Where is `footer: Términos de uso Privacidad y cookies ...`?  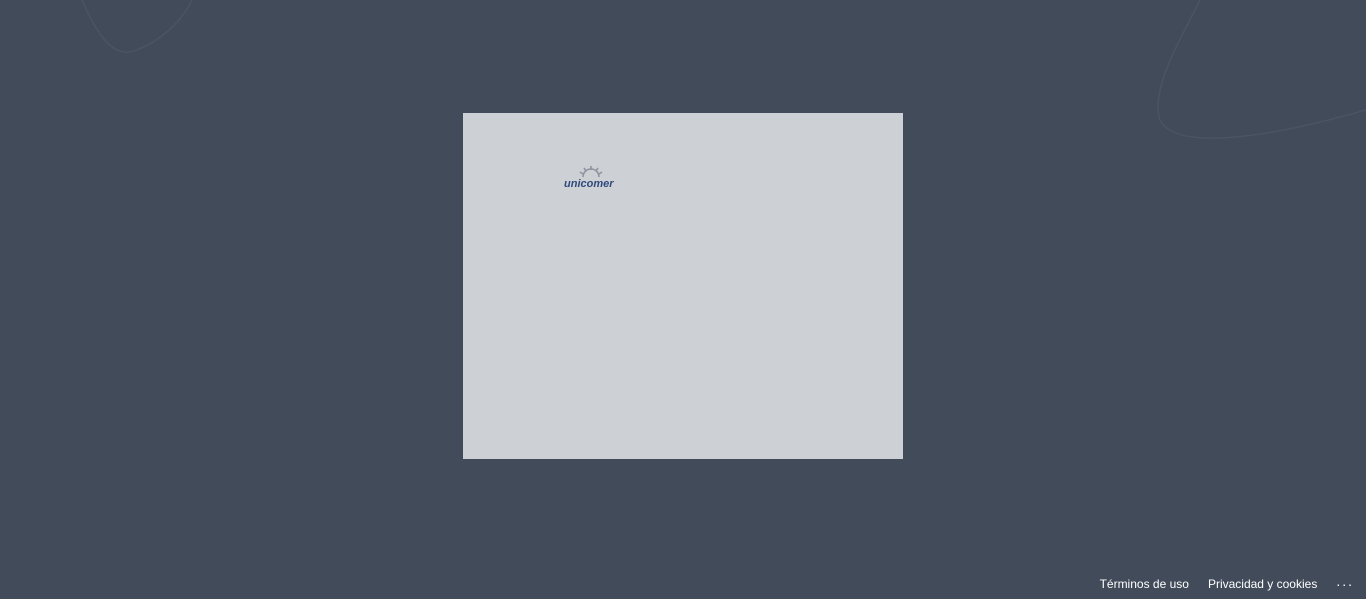 footer: Términos de uso Privacidad y cookies ... is located at coordinates (1227, 584).